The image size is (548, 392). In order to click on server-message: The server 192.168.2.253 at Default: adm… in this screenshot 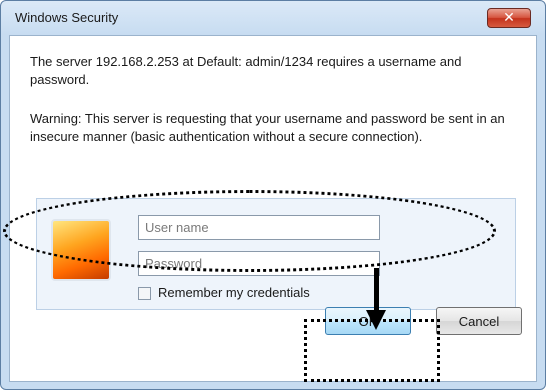, I will do `click(246, 70)`.